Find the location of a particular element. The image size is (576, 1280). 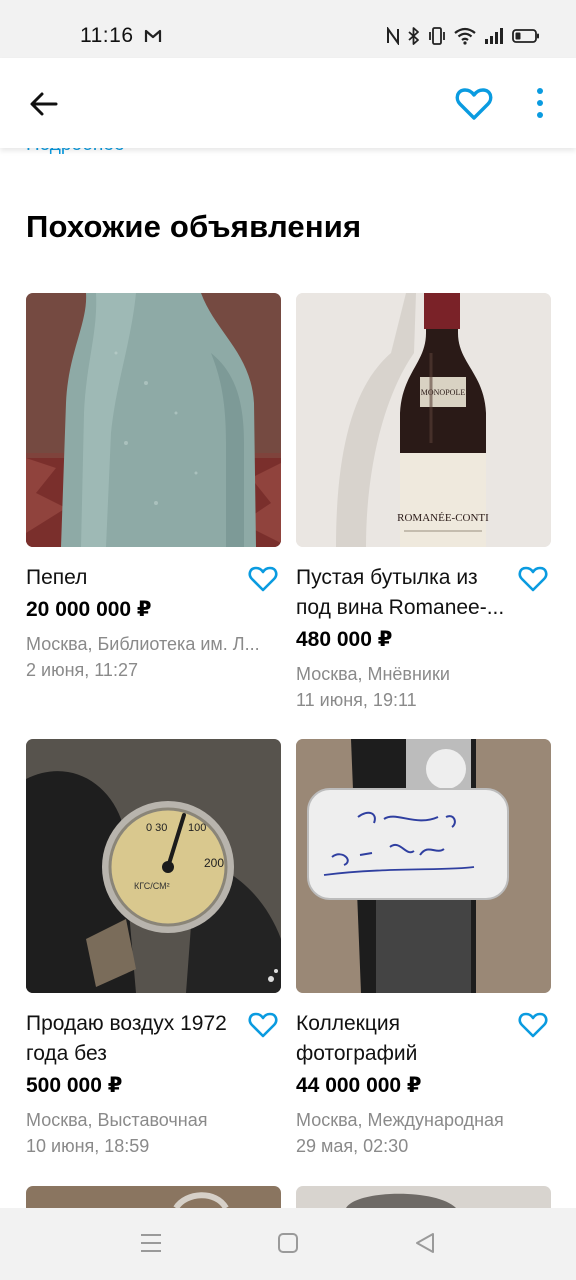

nfc-icon is located at coordinates (393, 36).